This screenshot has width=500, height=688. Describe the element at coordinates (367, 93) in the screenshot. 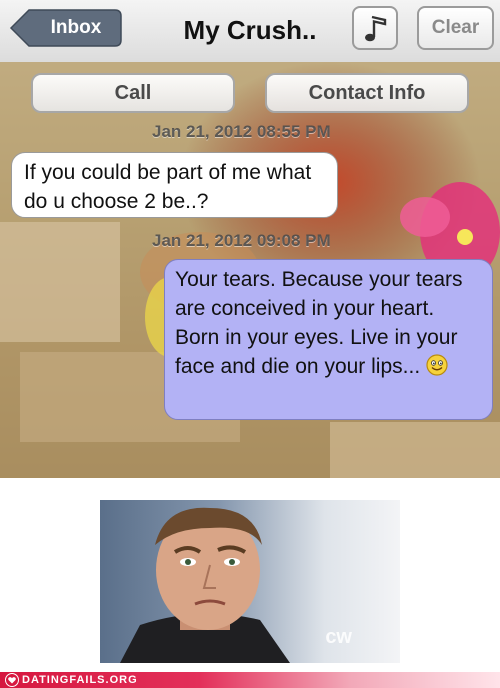

I see `contact-info-button: Contact Info` at that location.